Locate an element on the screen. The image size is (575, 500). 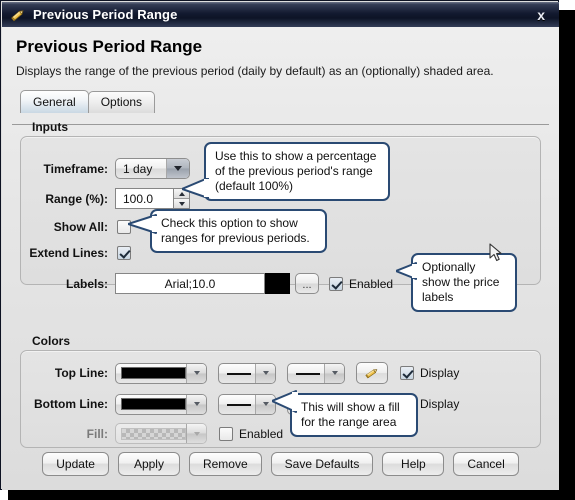
top-line-edit-button is located at coordinates (372, 373).